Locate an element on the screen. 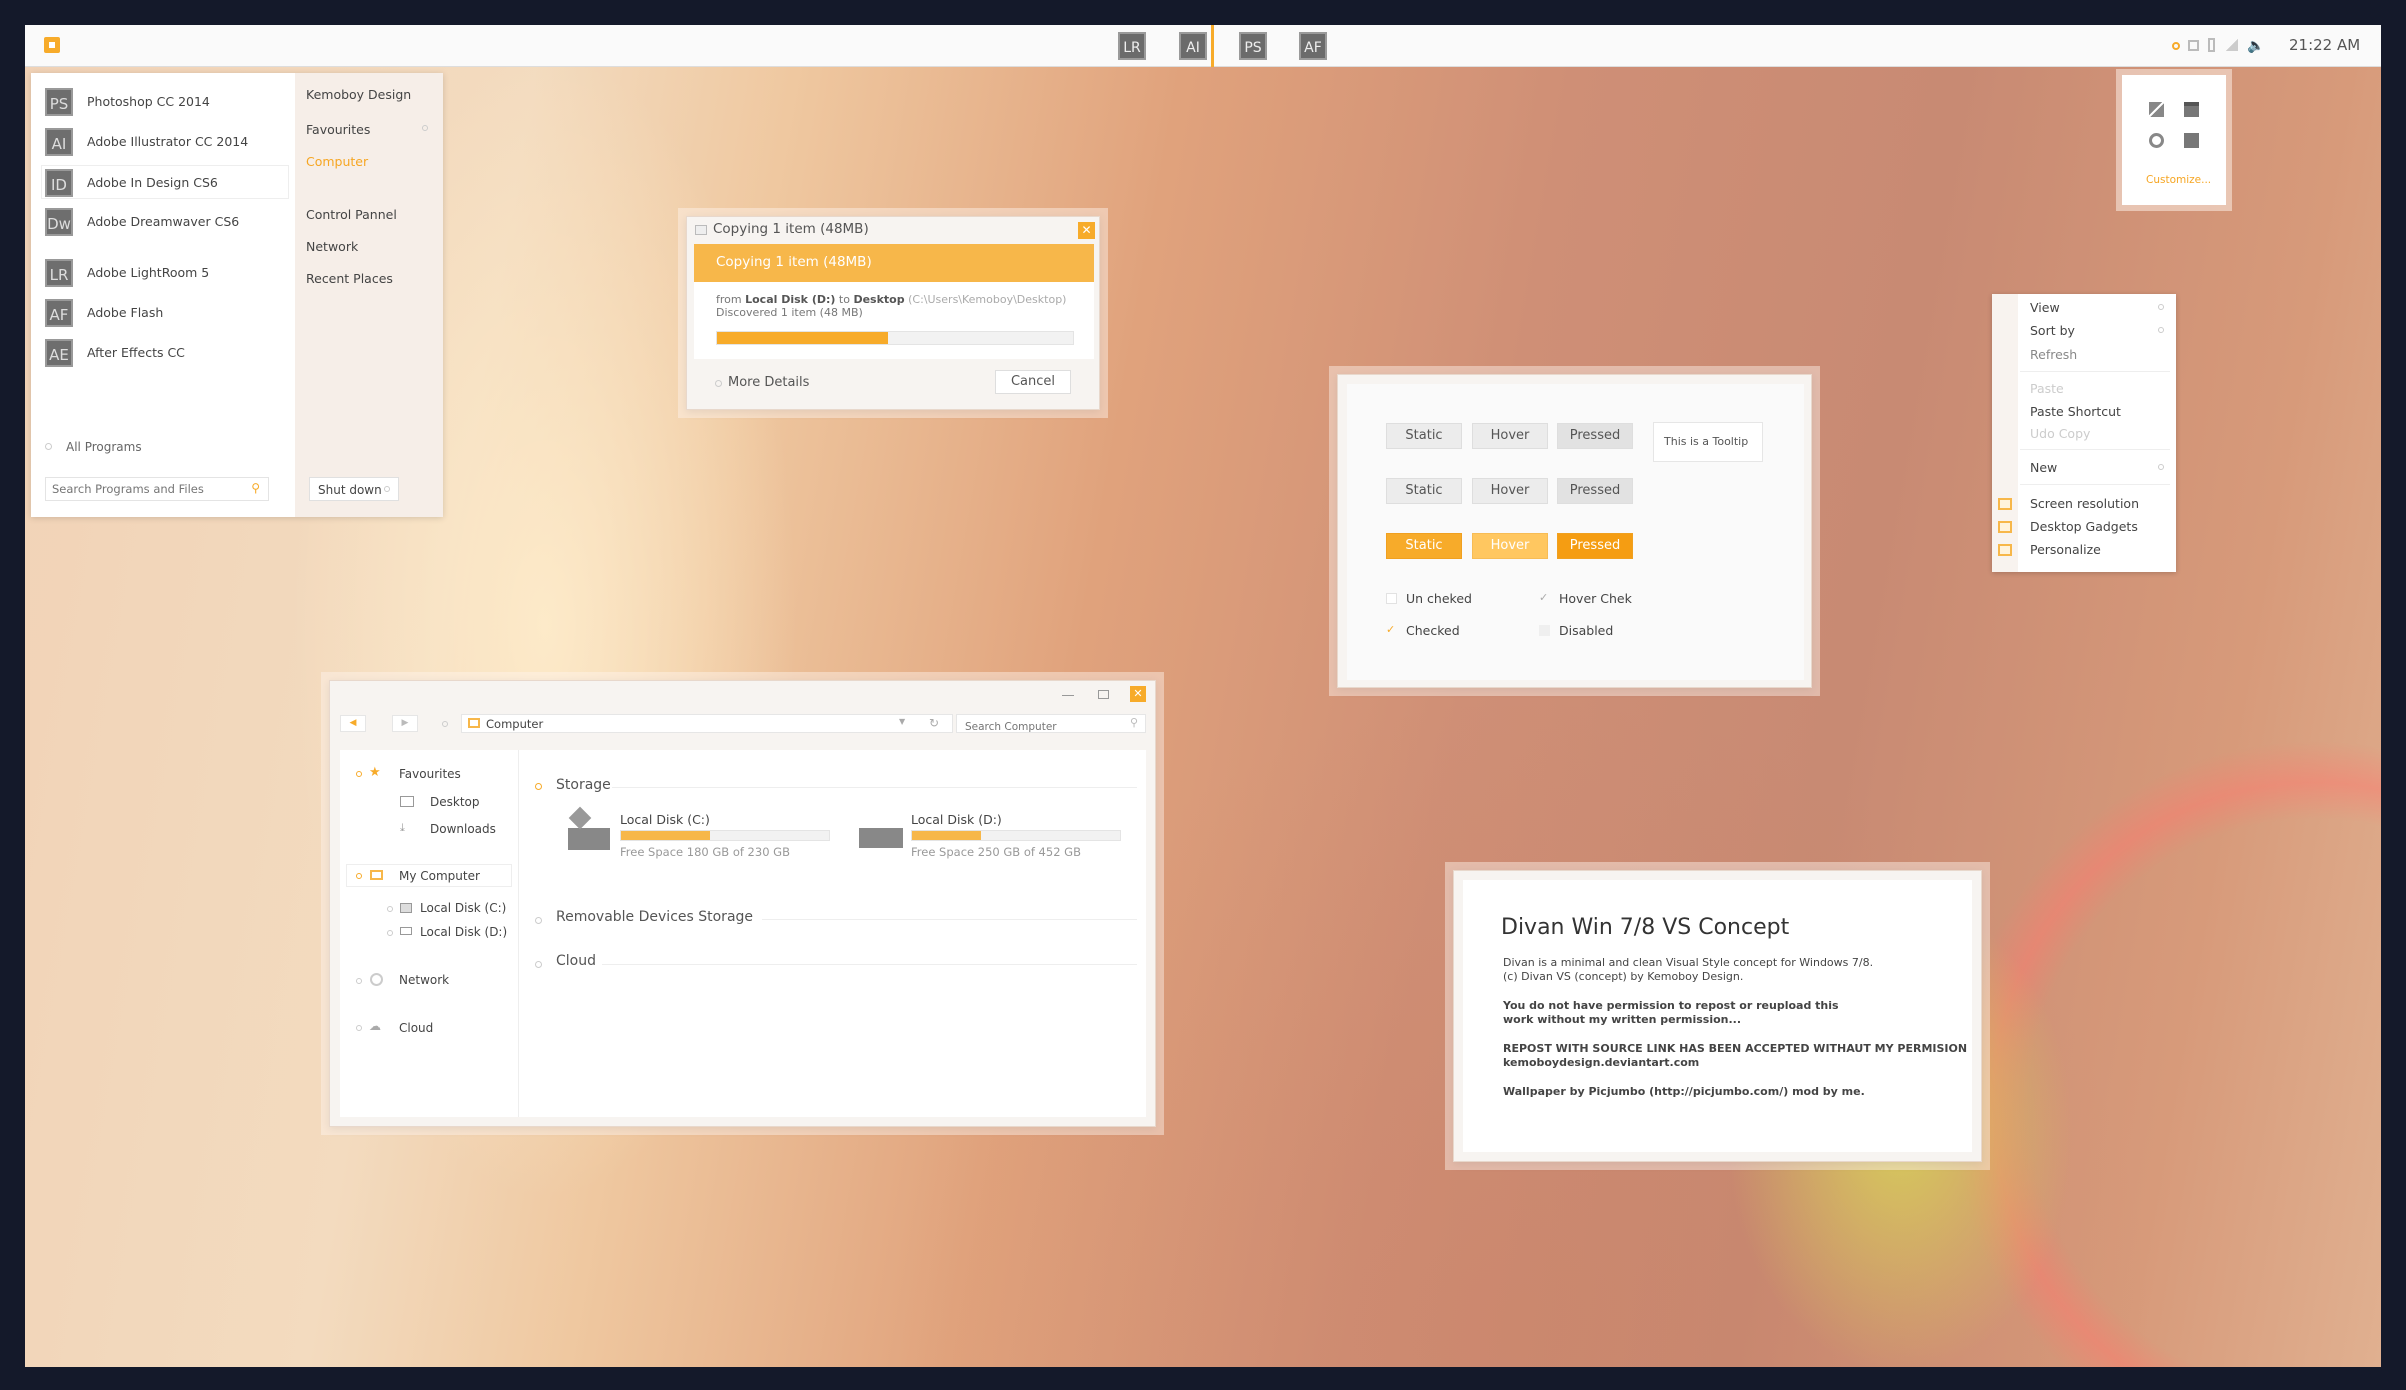 The height and width of the screenshot is (1390, 2406). app-item-photoshop: PS Photoshop CC 2014 is located at coordinates (170, 102).